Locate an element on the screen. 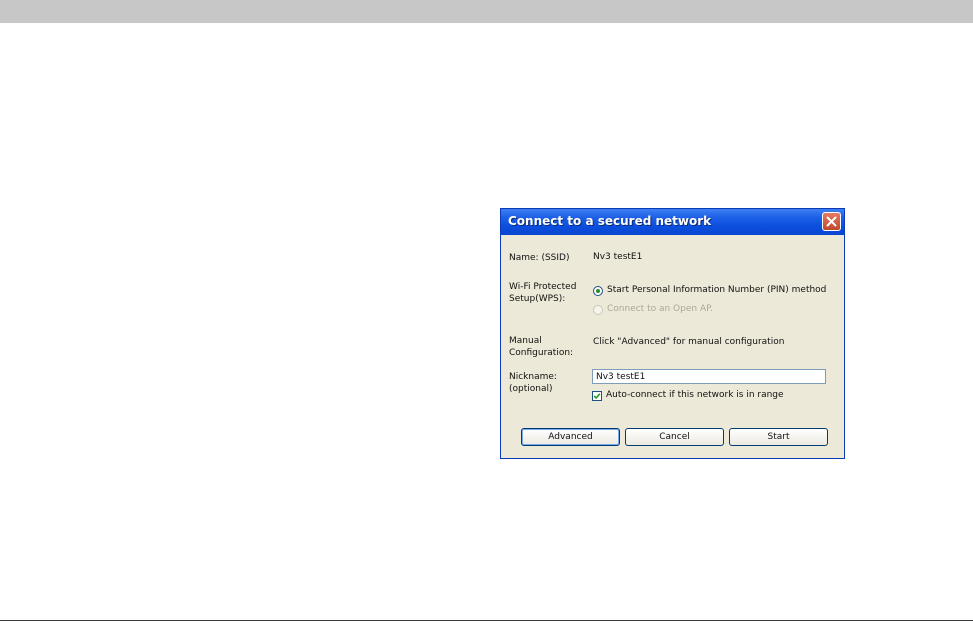 The height and width of the screenshot is (624, 973). dialog-titlebar: Connect to a secured network is located at coordinates (672, 222).